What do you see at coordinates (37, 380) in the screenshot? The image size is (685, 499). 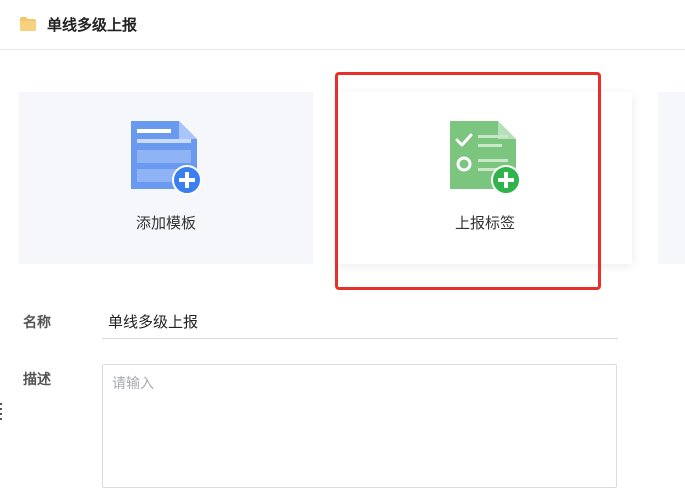 I see `description-label: 描述` at bounding box center [37, 380].